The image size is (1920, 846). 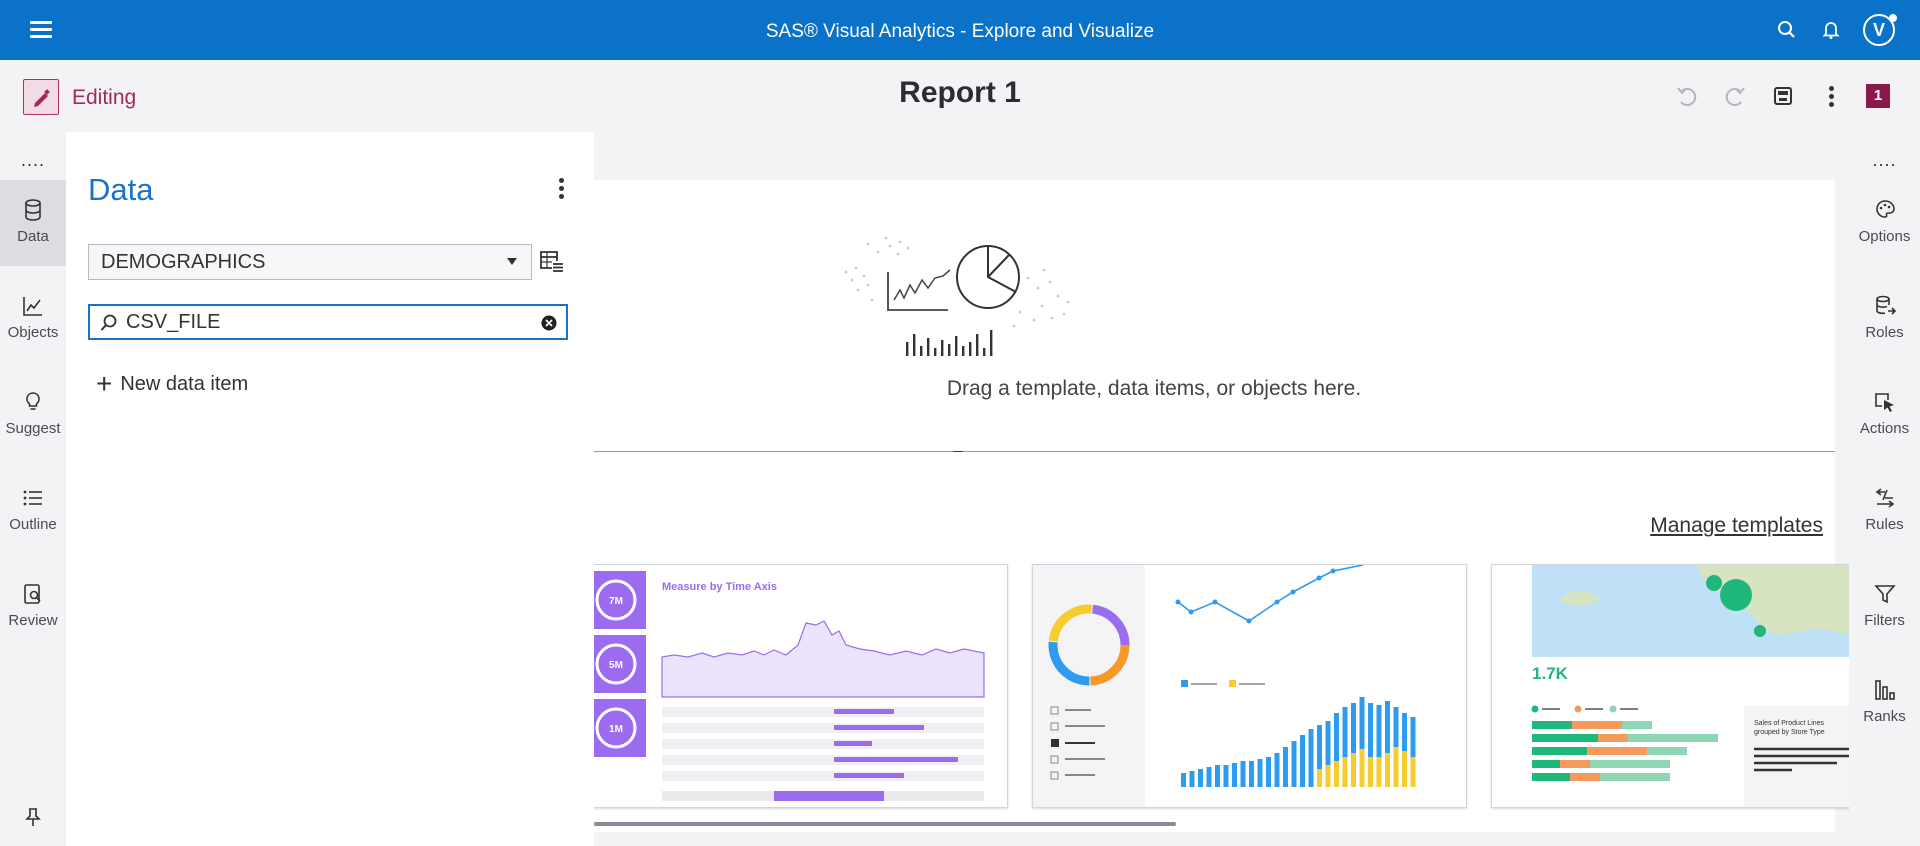 What do you see at coordinates (1884, 415) in the screenshot?
I see `rail-item-actions: Actions` at bounding box center [1884, 415].